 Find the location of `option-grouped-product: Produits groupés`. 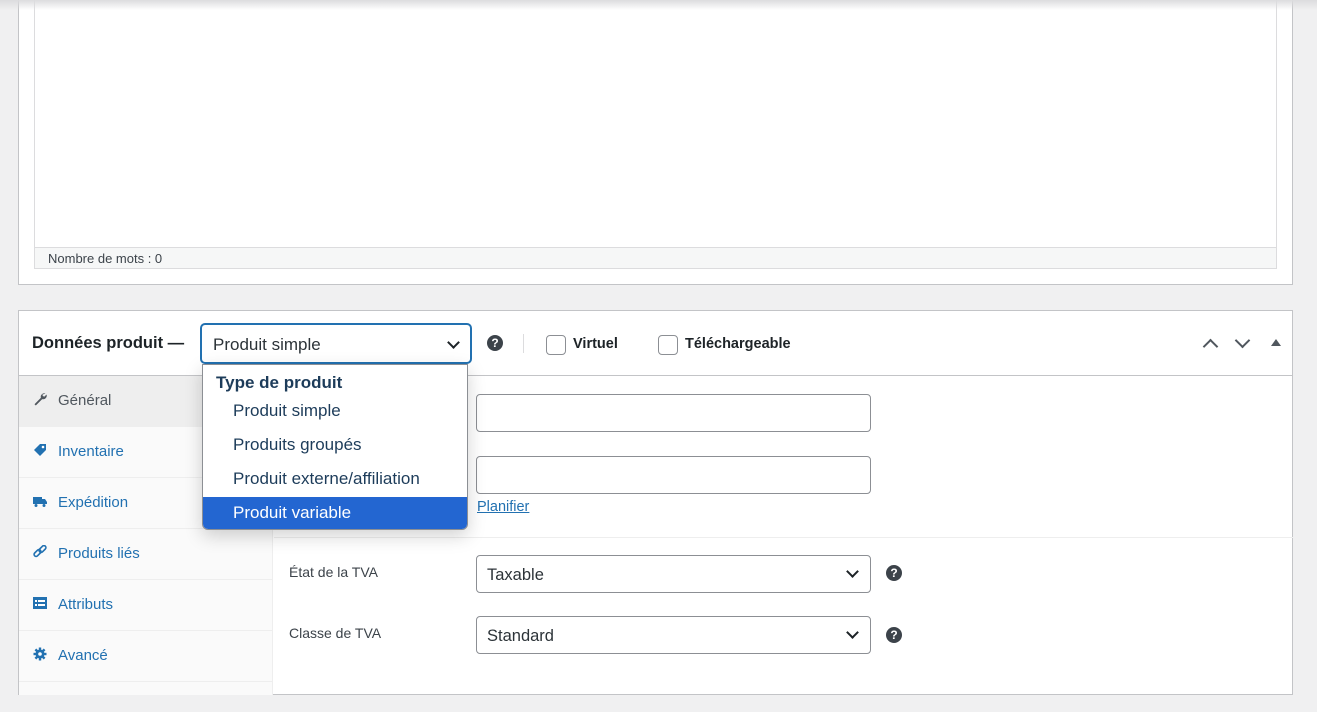

option-grouped-product: Produits groupés is located at coordinates (335, 446).